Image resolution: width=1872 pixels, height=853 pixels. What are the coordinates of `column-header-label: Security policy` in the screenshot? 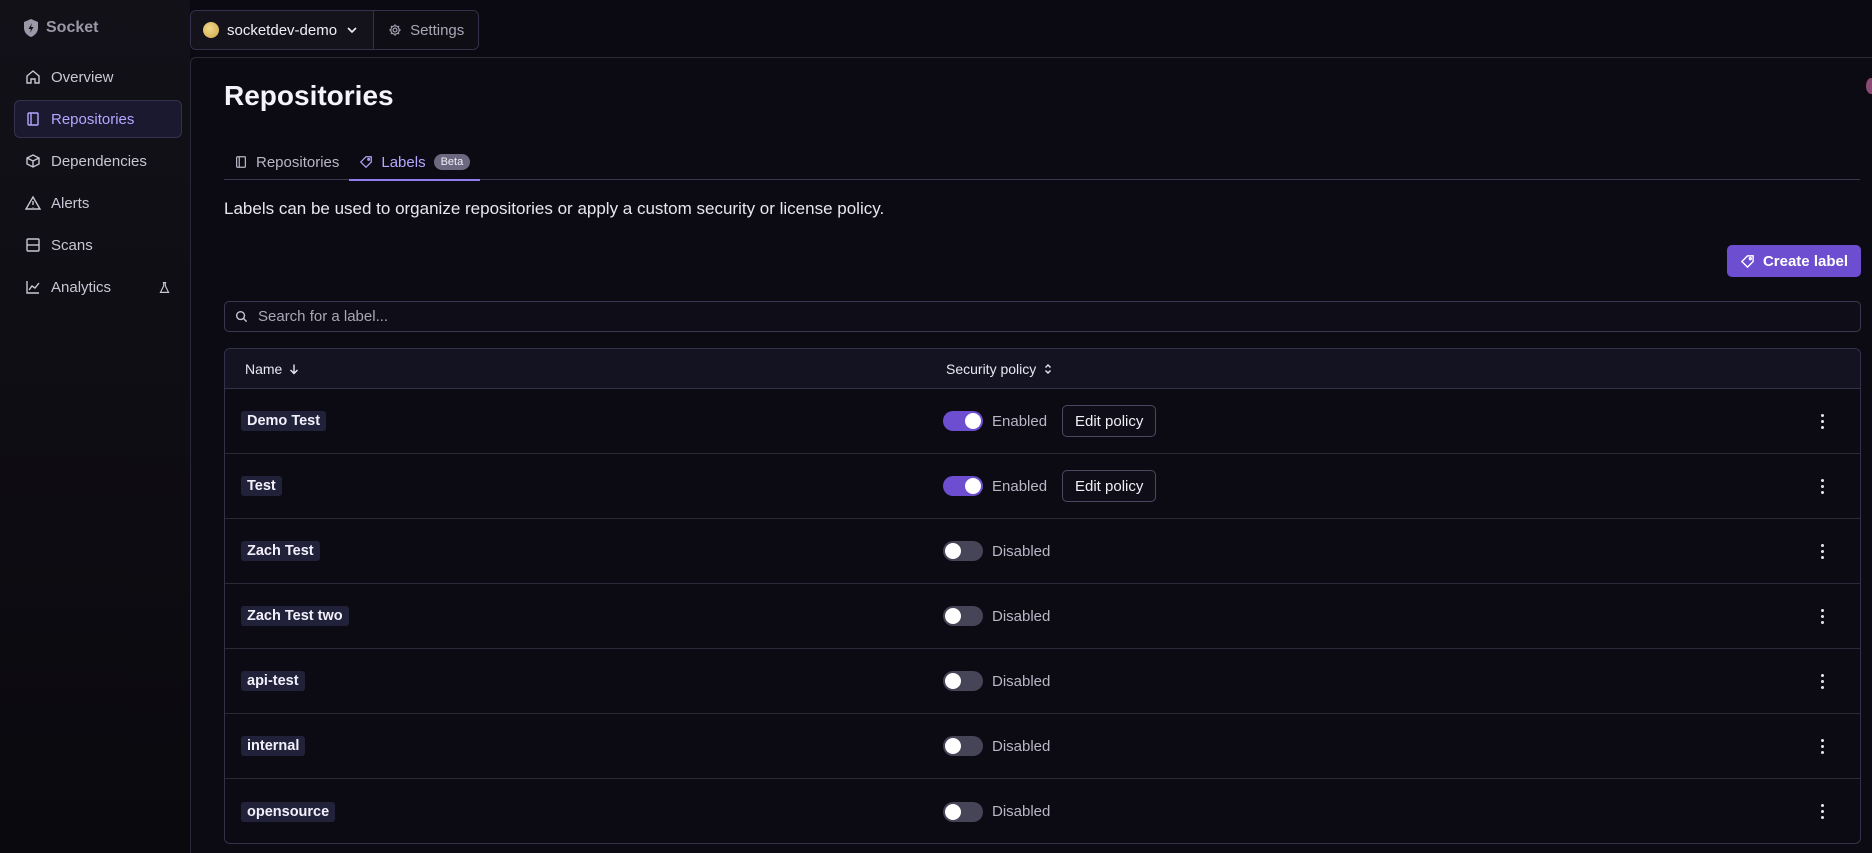 It's located at (991, 368).